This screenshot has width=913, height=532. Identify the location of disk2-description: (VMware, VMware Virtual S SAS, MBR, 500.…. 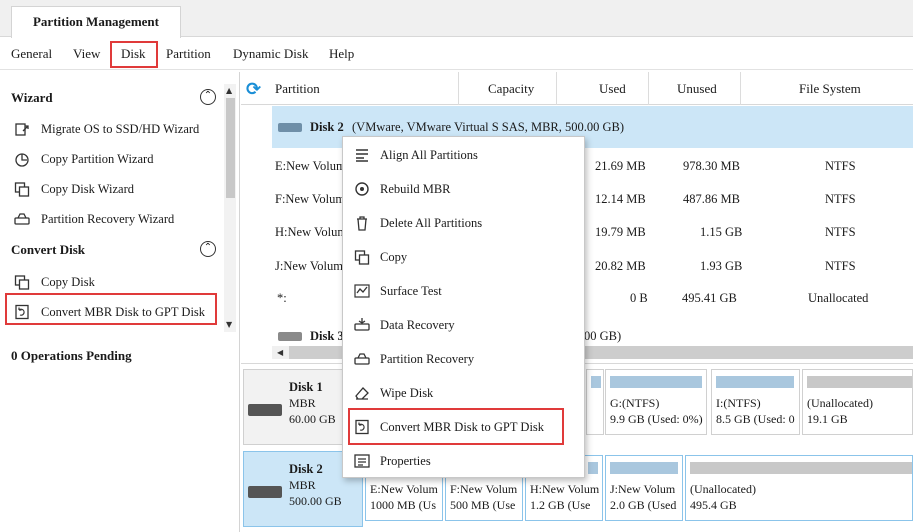
(488, 127).